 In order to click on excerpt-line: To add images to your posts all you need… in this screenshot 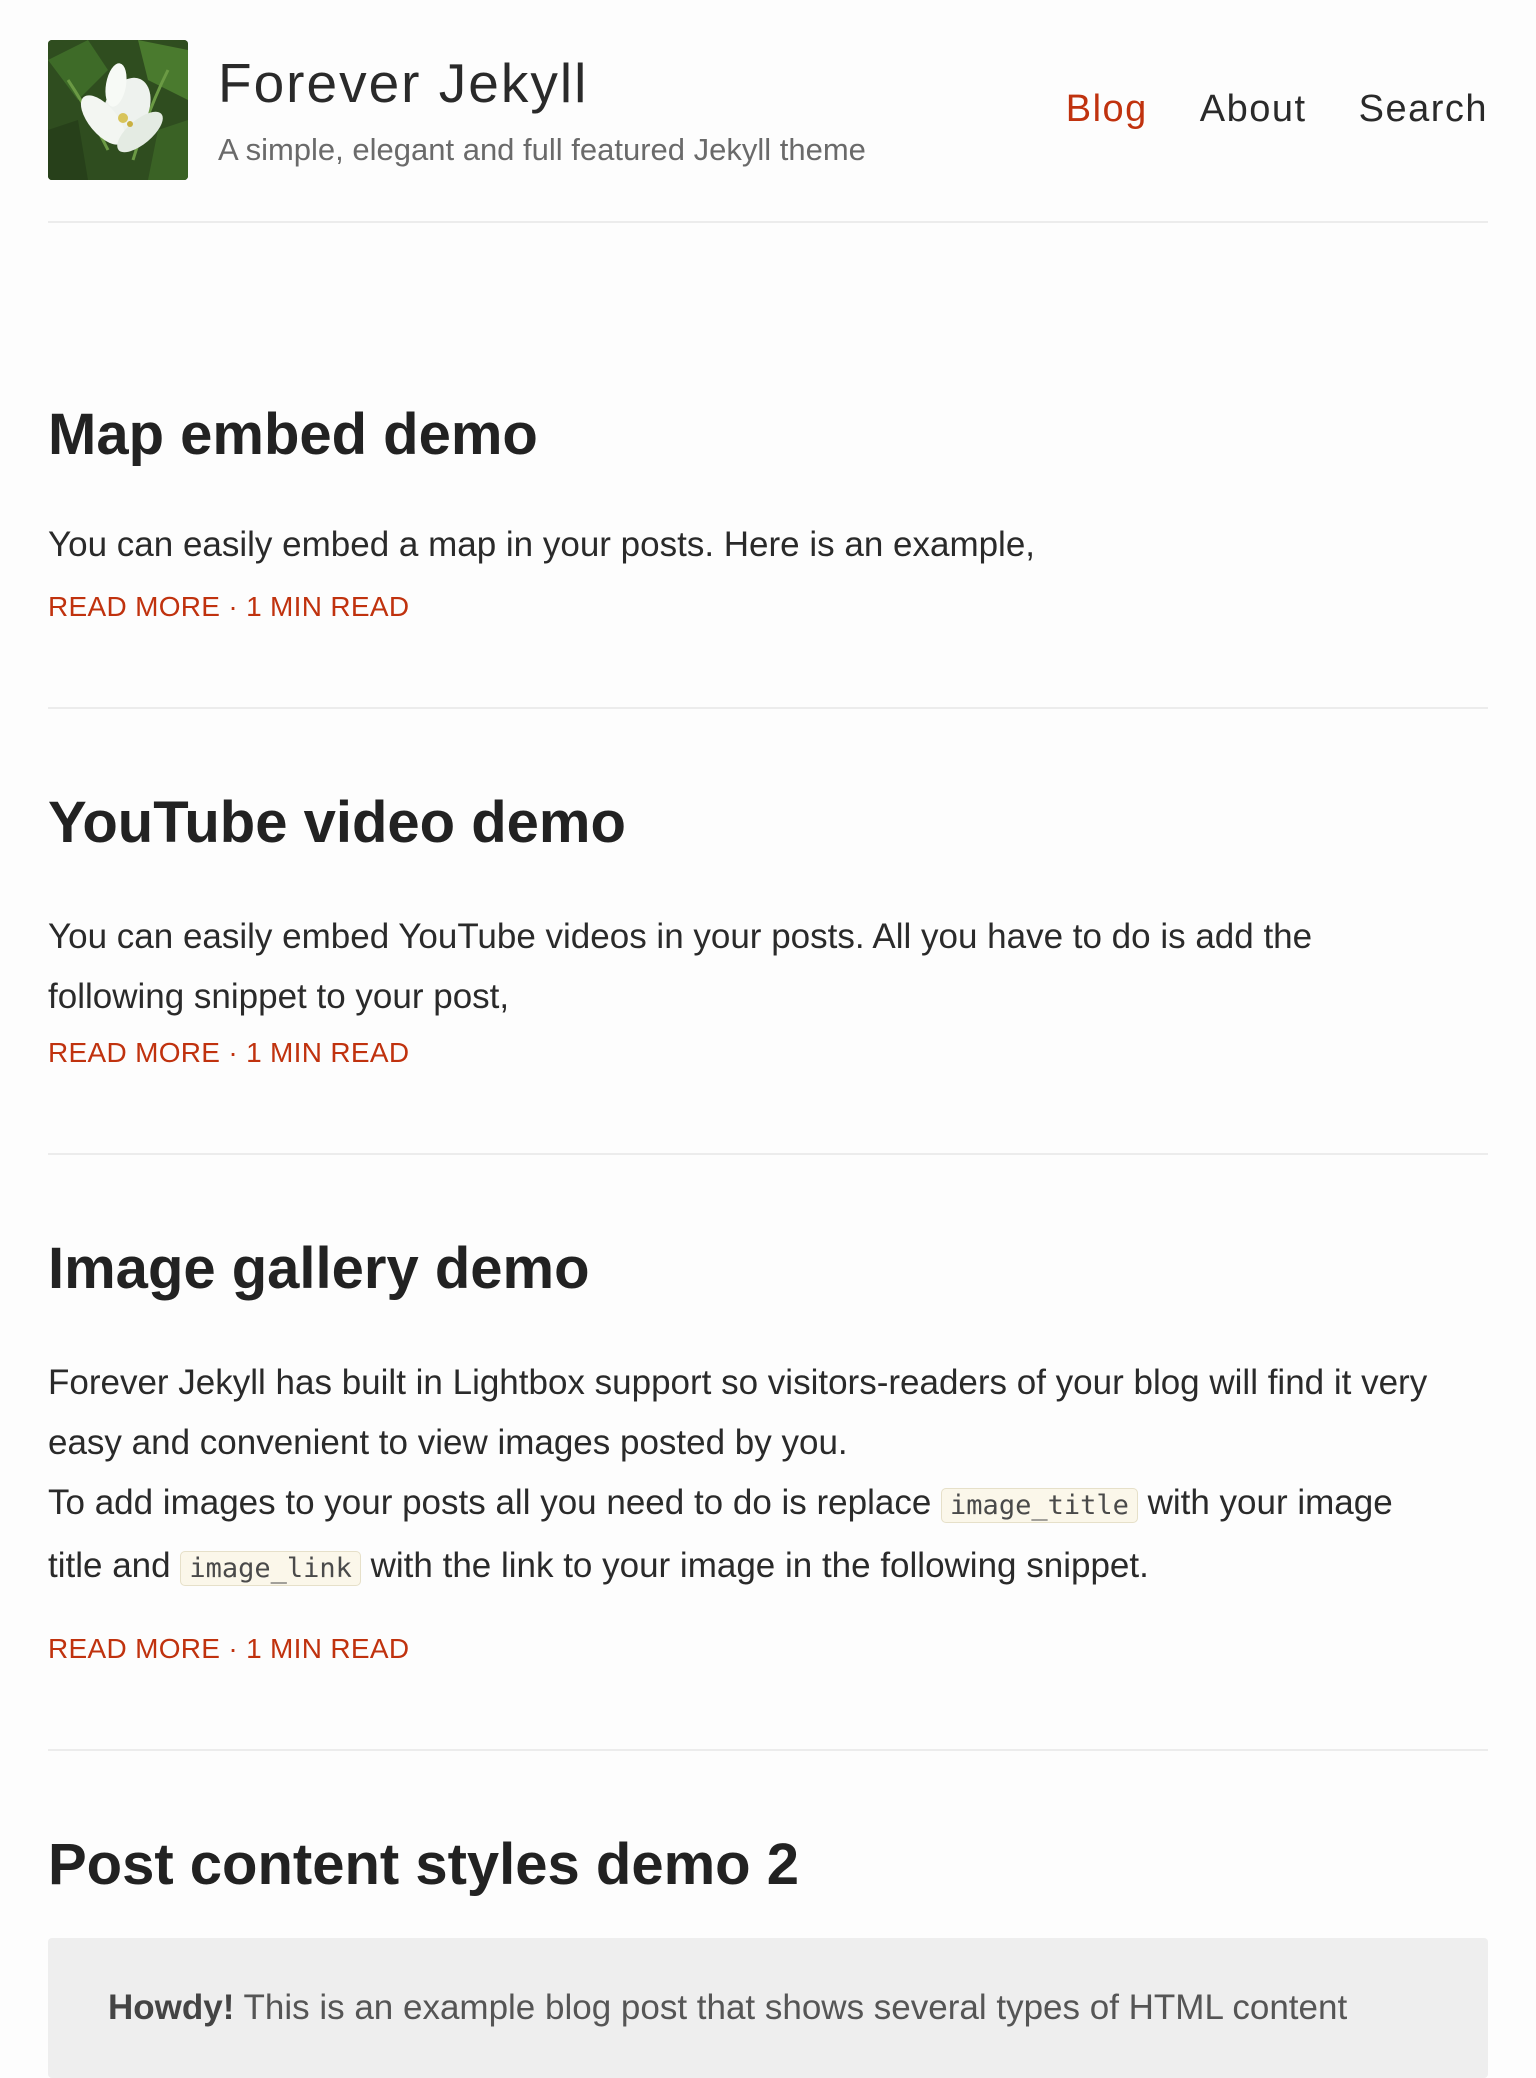, I will do `click(490, 1502)`.